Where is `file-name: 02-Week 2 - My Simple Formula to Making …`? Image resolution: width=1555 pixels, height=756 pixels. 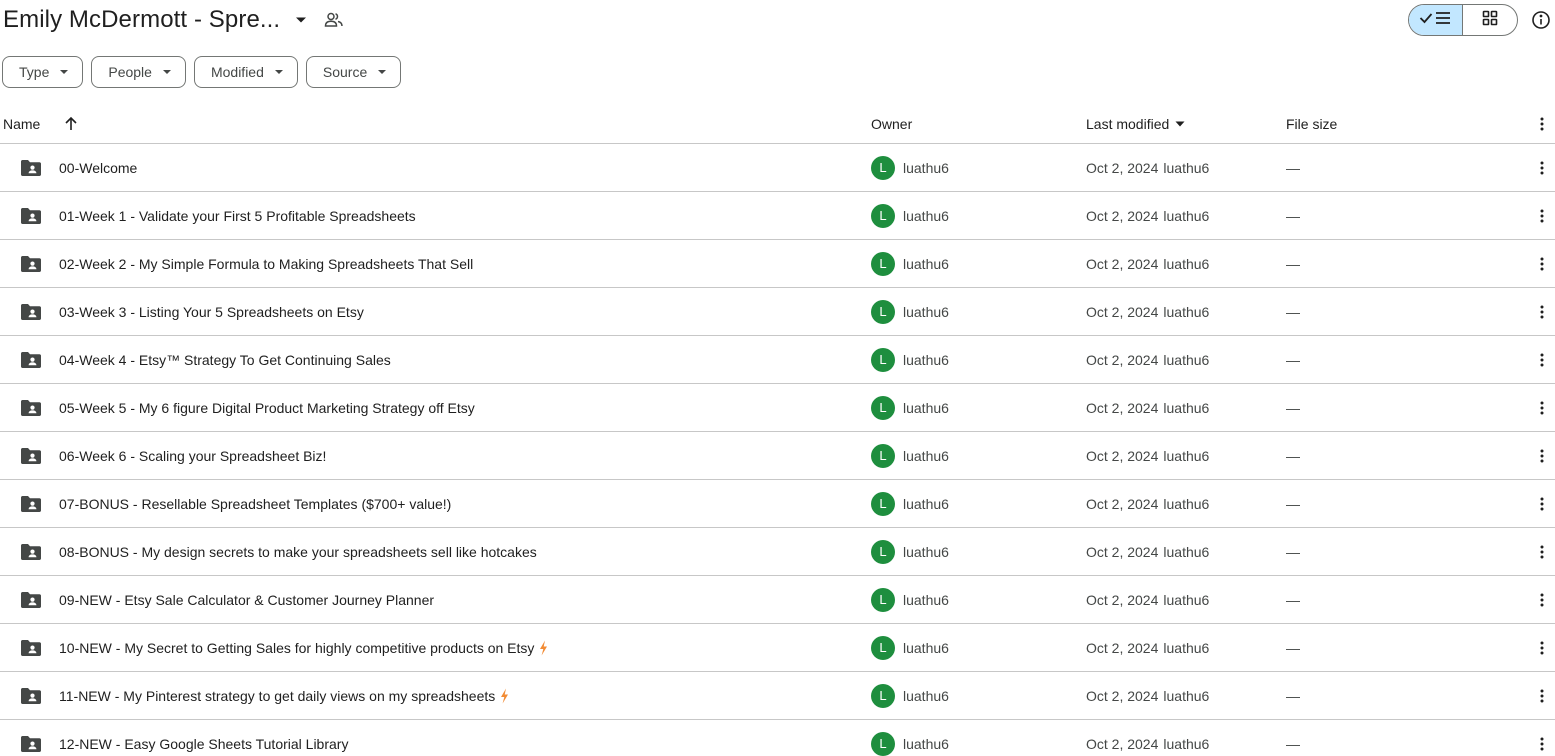
file-name: 02-Week 2 - My Simple Formula to Making … is located at coordinates (266, 263).